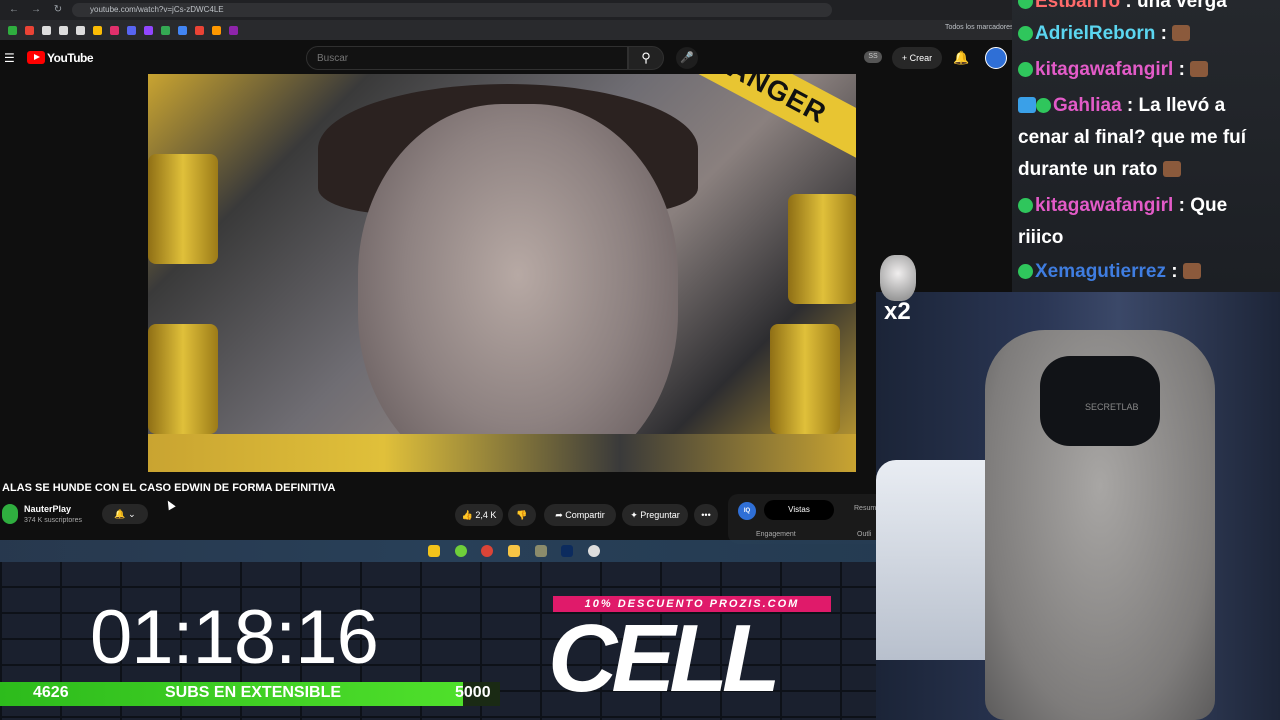 The image size is (1280, 720). Describe the element at coordinates (131, 30) in the screenshot. I see `discord-icon` at that location.